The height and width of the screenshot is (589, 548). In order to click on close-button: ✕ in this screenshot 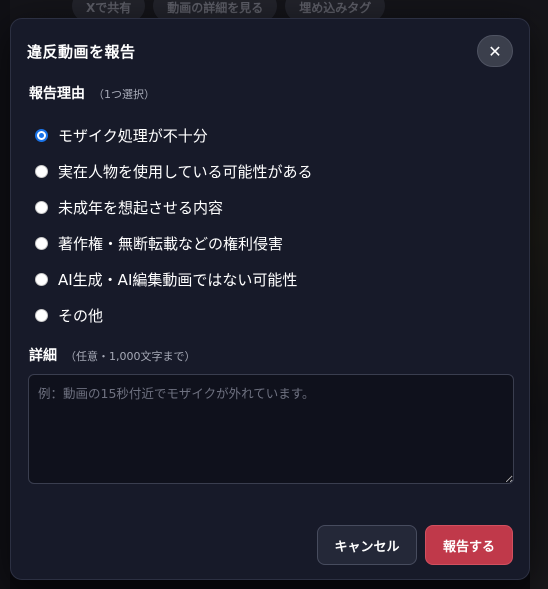, I will do `click(495, 51)`.